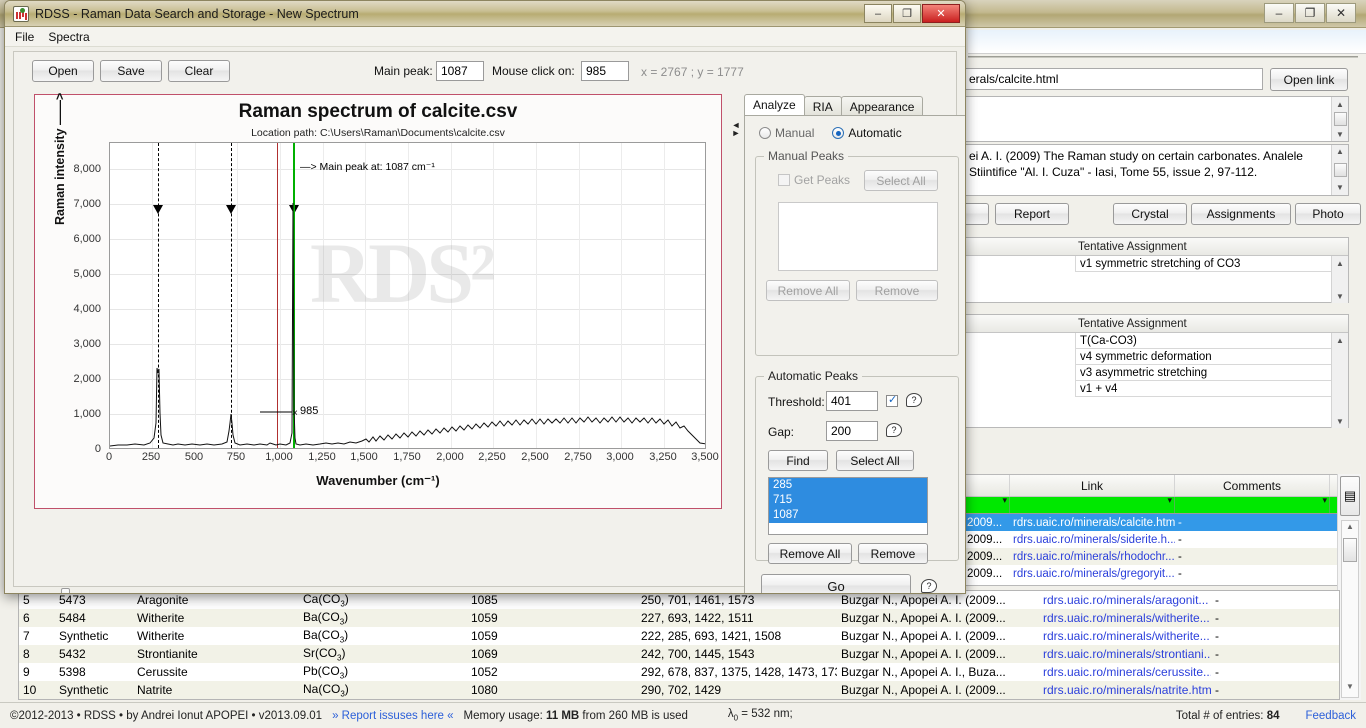 Image resolution: width=1366 pixels, height=728 pixels. Describe the element at coordinates (485, 37) in the screenshot. I see `menu-bar: File Spectra` at that location.